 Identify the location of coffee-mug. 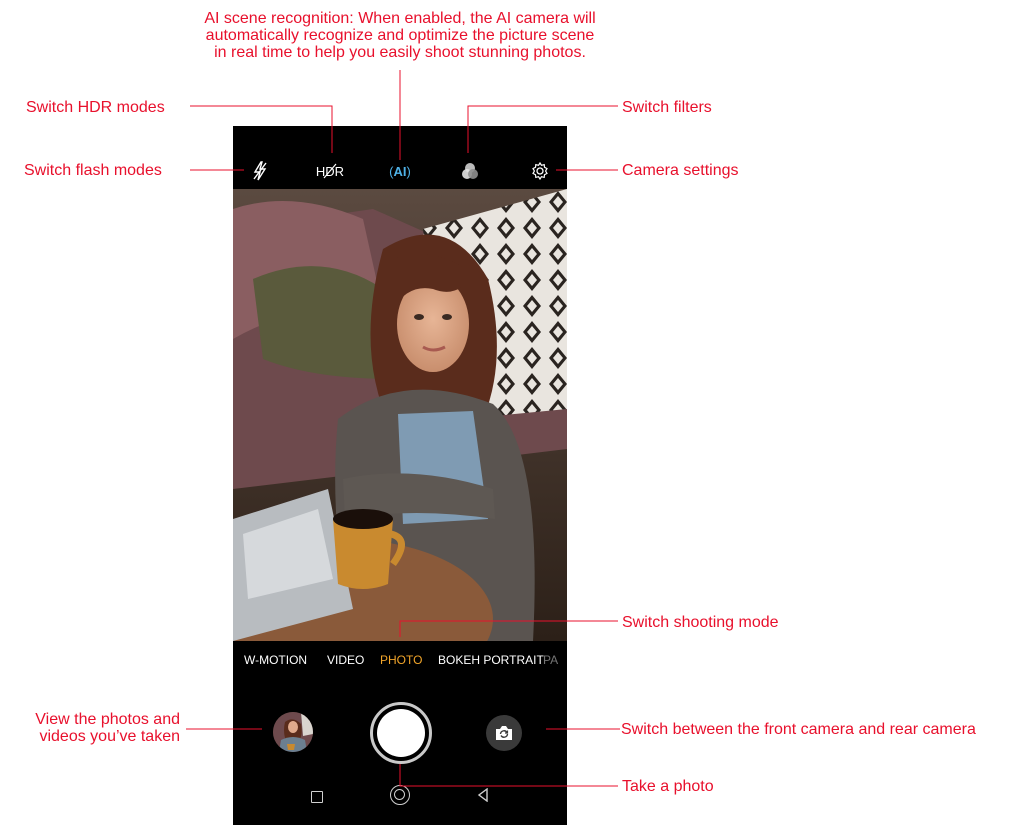
(363, 554).